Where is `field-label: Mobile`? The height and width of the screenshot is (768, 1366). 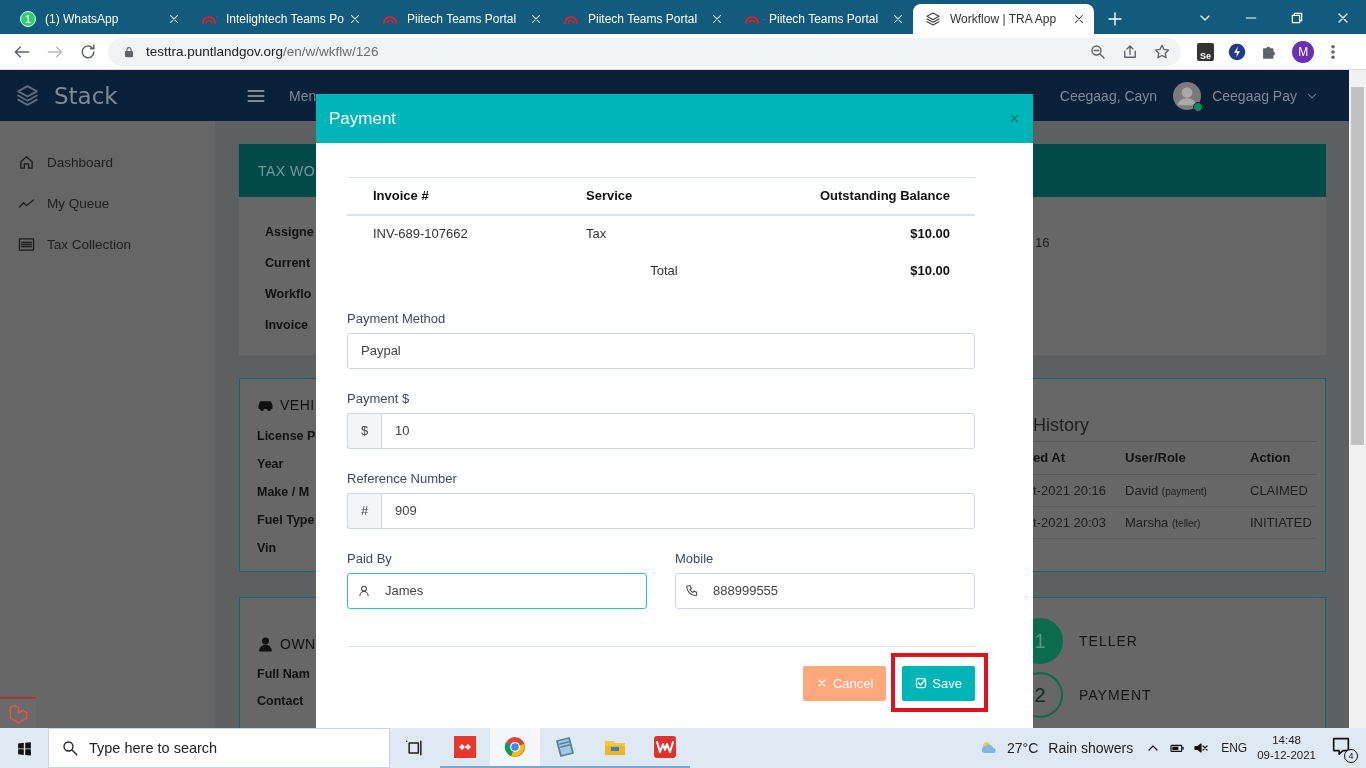 field-label: Mobile is located at coordinates (695, 558).